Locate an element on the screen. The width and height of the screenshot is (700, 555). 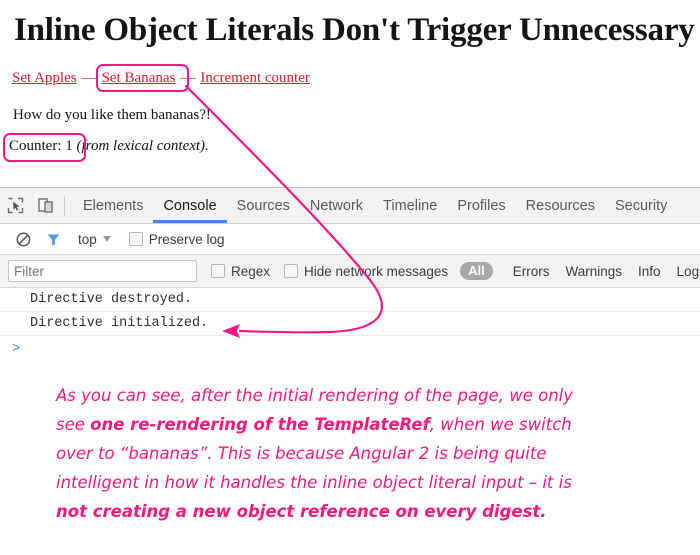
increment-counter-link: Increment counter is located at coordinates (255, 78).